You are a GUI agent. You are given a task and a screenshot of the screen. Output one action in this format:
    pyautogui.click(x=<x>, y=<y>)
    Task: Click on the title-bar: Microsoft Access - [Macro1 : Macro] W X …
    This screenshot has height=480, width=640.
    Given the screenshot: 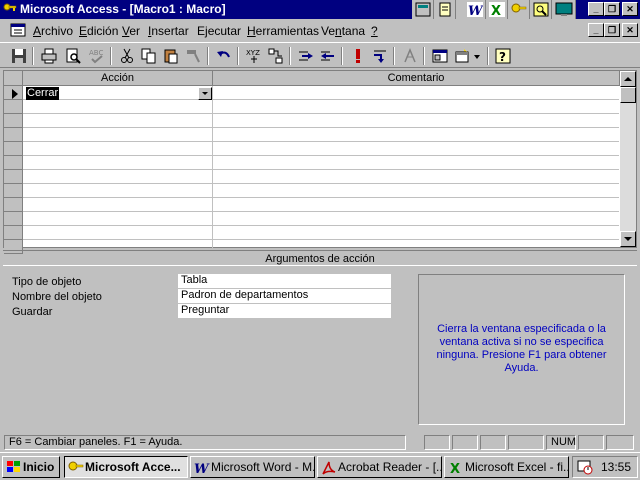 What is the action you would take?
    pyautogui.click(x=320, y=9)
    